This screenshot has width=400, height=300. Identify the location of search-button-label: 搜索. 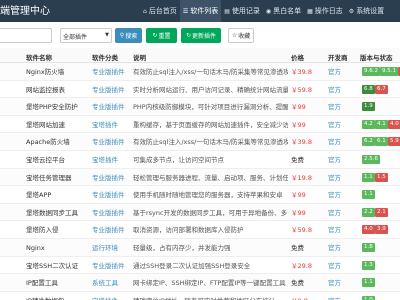
(131, 36).